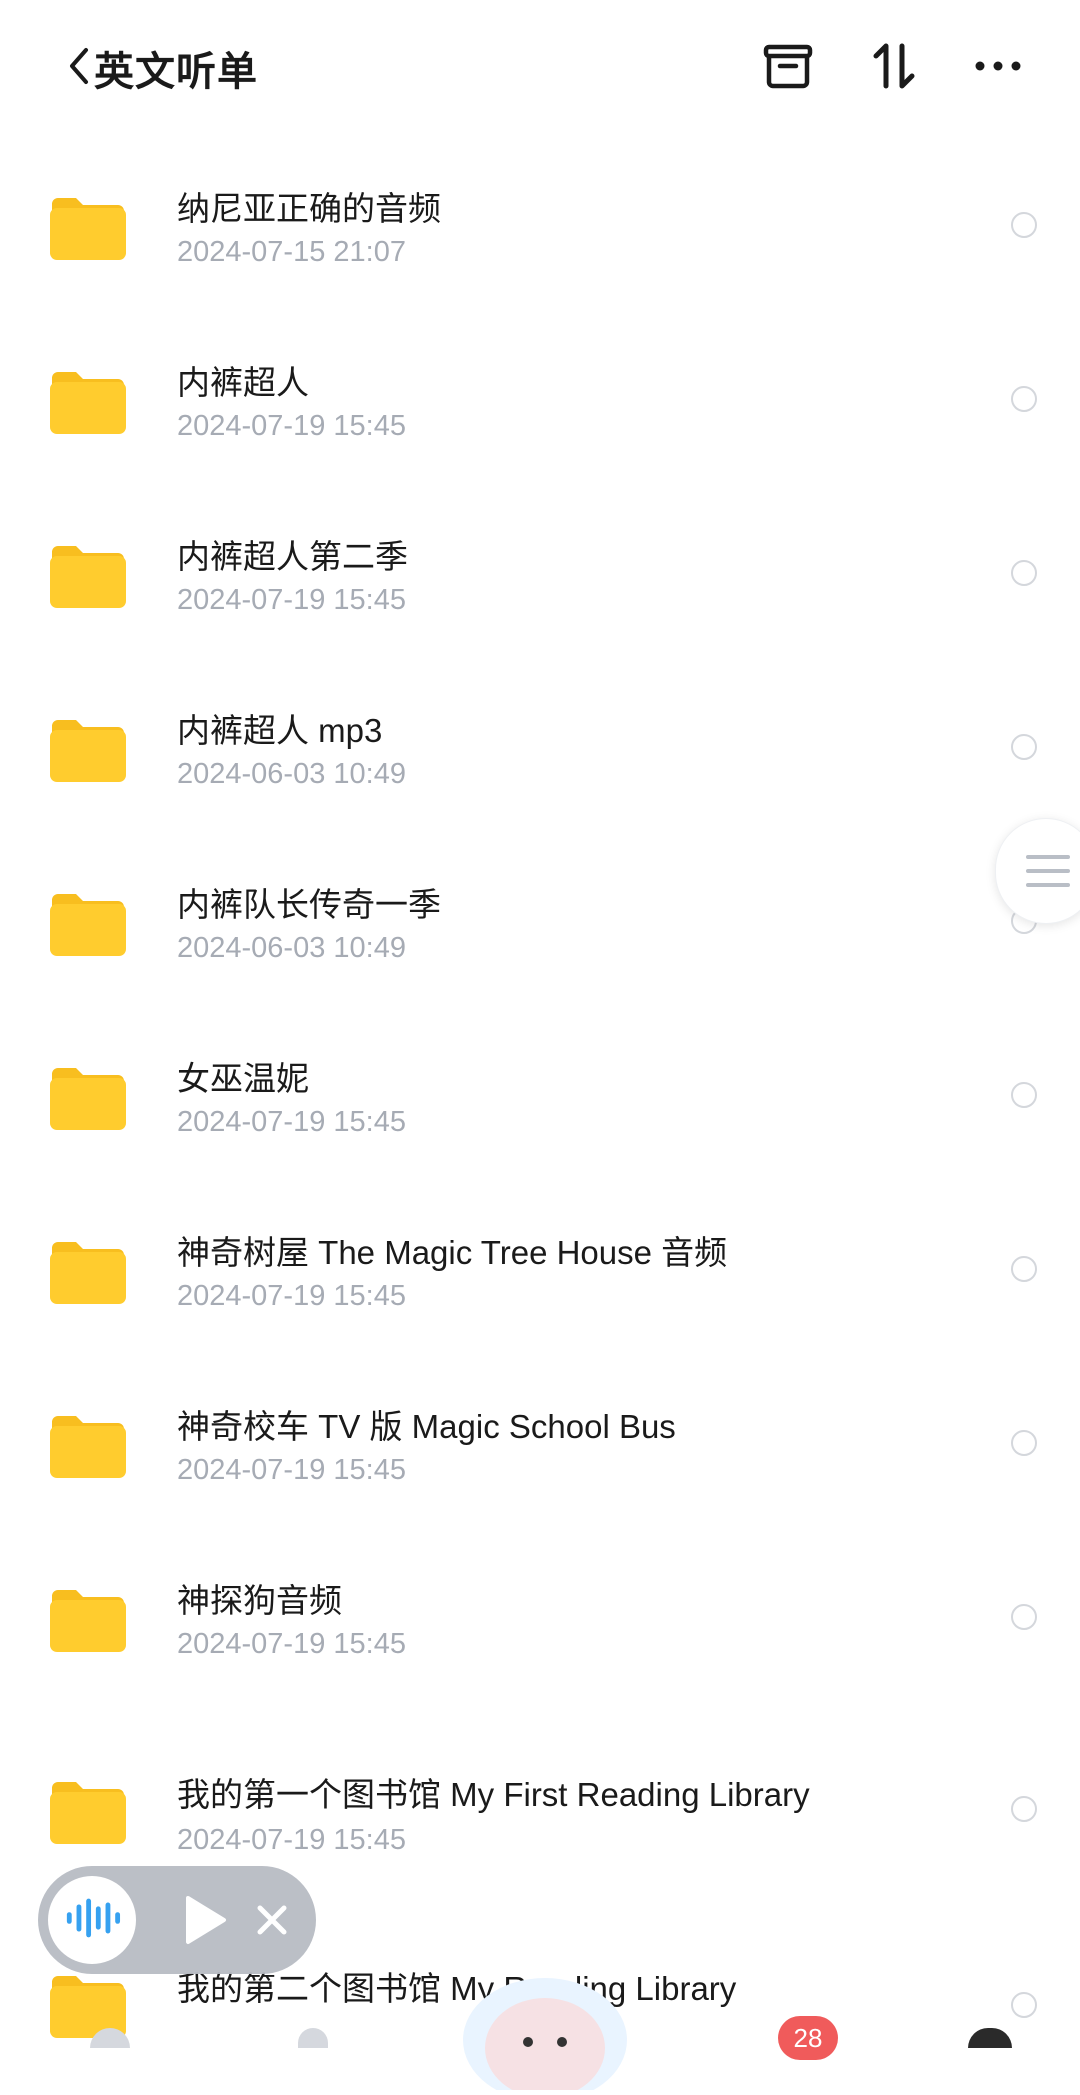  Describe the element at coordinates (243, 1078) in the screenshot. I see `folder-name: 女巫温妮` at that location.